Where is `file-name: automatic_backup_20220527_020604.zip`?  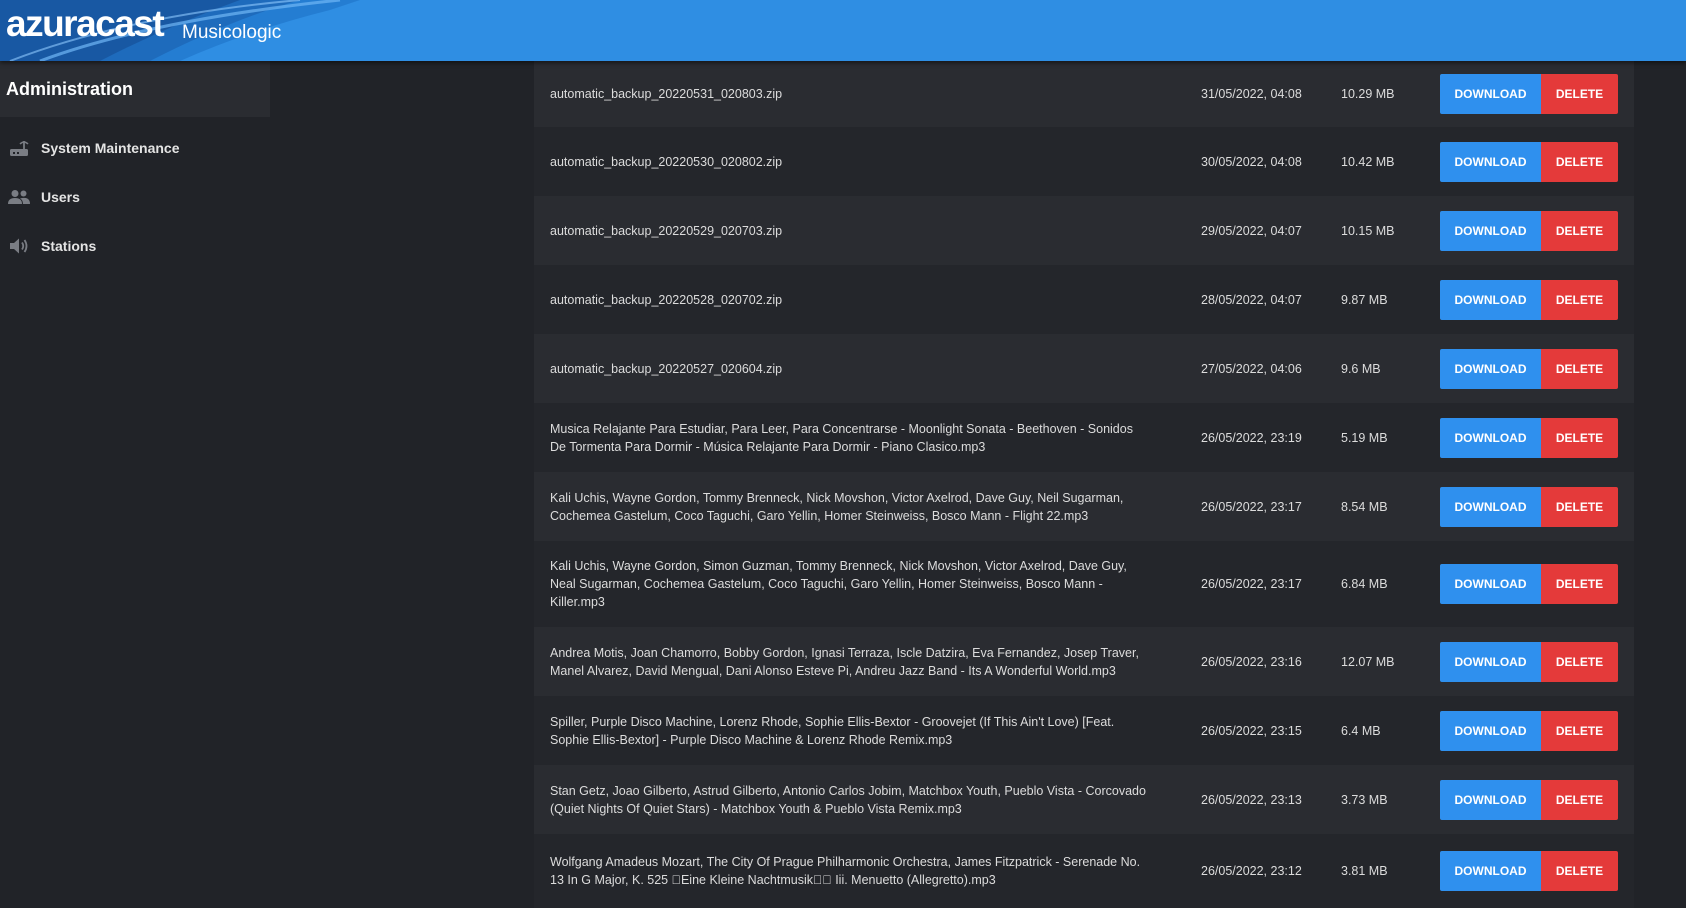 file-name: automatic_backup_20220527_020604.zip is located at coordinates (666, 368).